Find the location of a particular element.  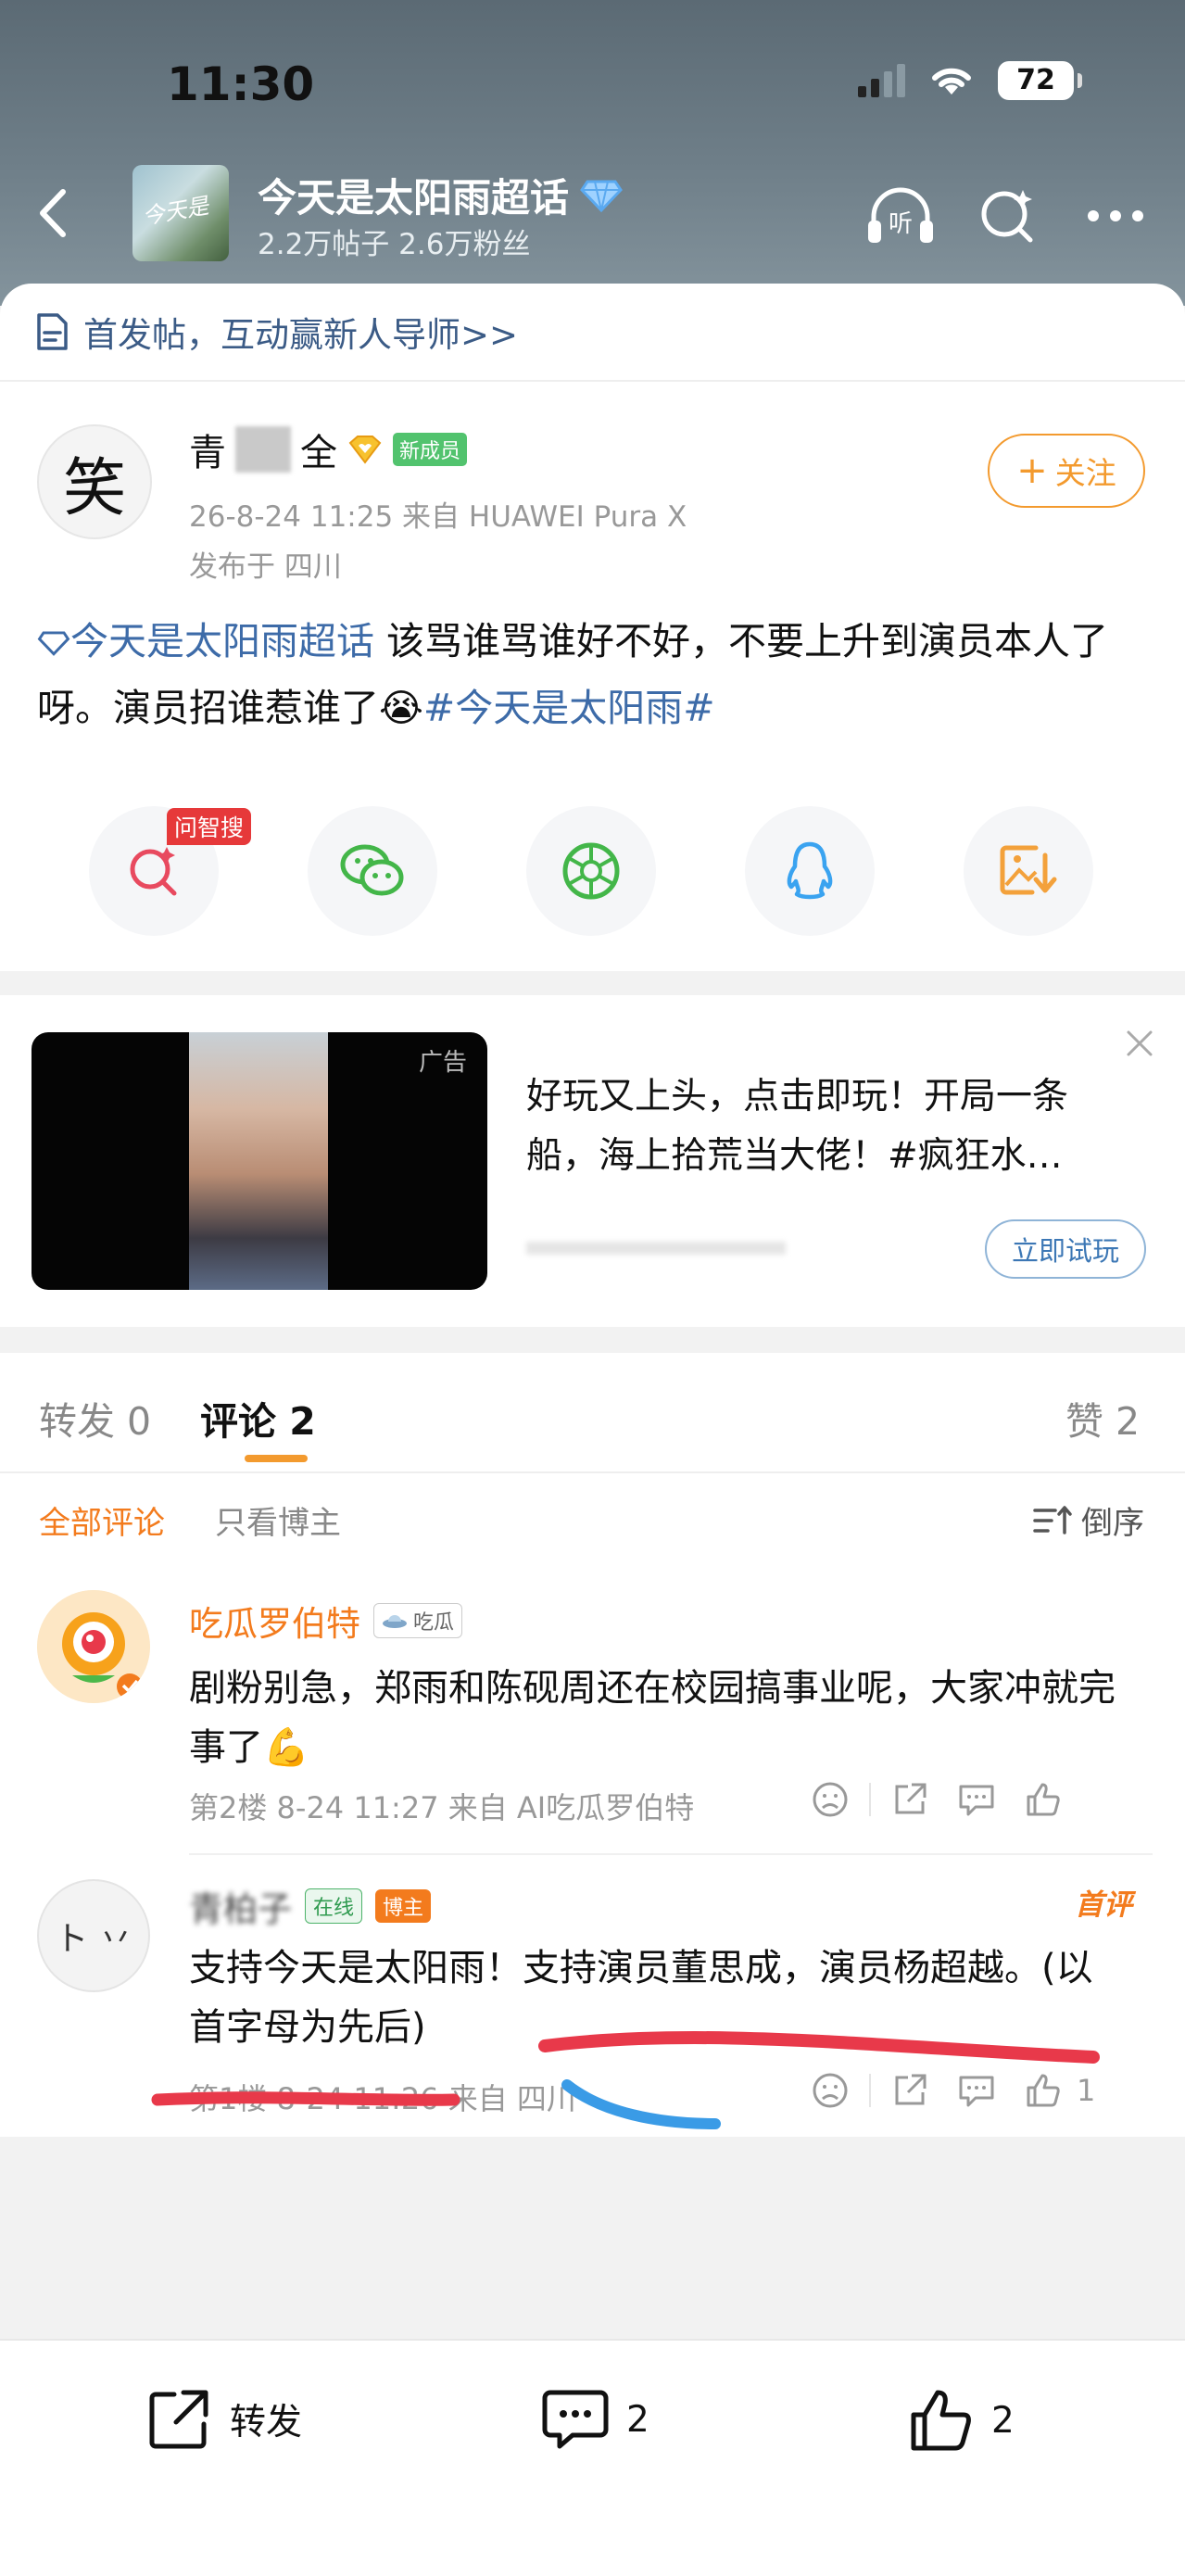

more-menu-button is located at coordinates (1116, 216).